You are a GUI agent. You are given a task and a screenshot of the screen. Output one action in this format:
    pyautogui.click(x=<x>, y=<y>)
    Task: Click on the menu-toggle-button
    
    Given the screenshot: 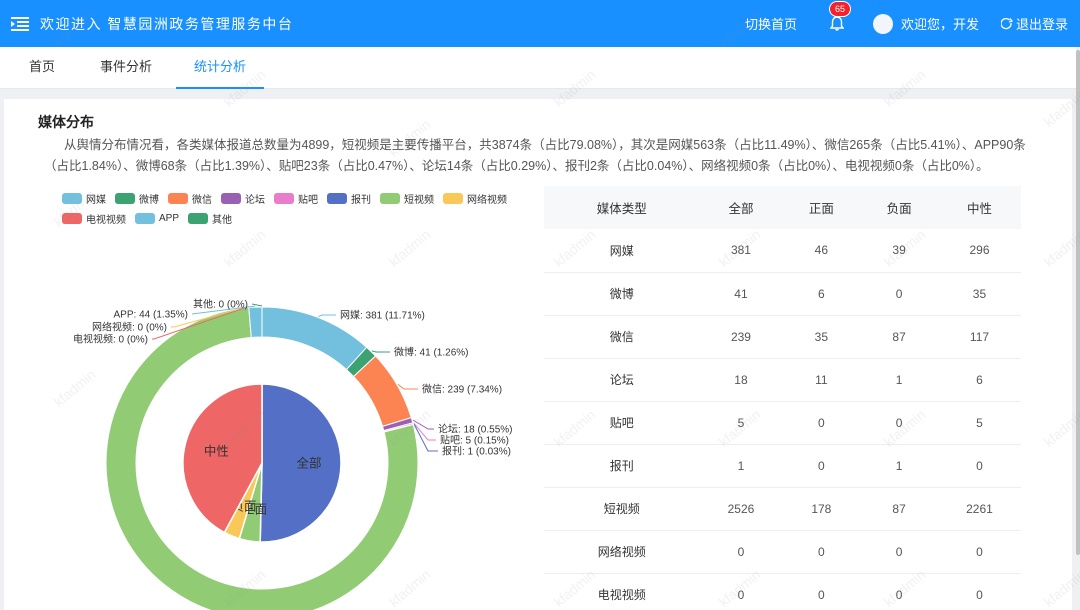 What is the action you would take?
    pyautogui.click(x=20, y=23)
    